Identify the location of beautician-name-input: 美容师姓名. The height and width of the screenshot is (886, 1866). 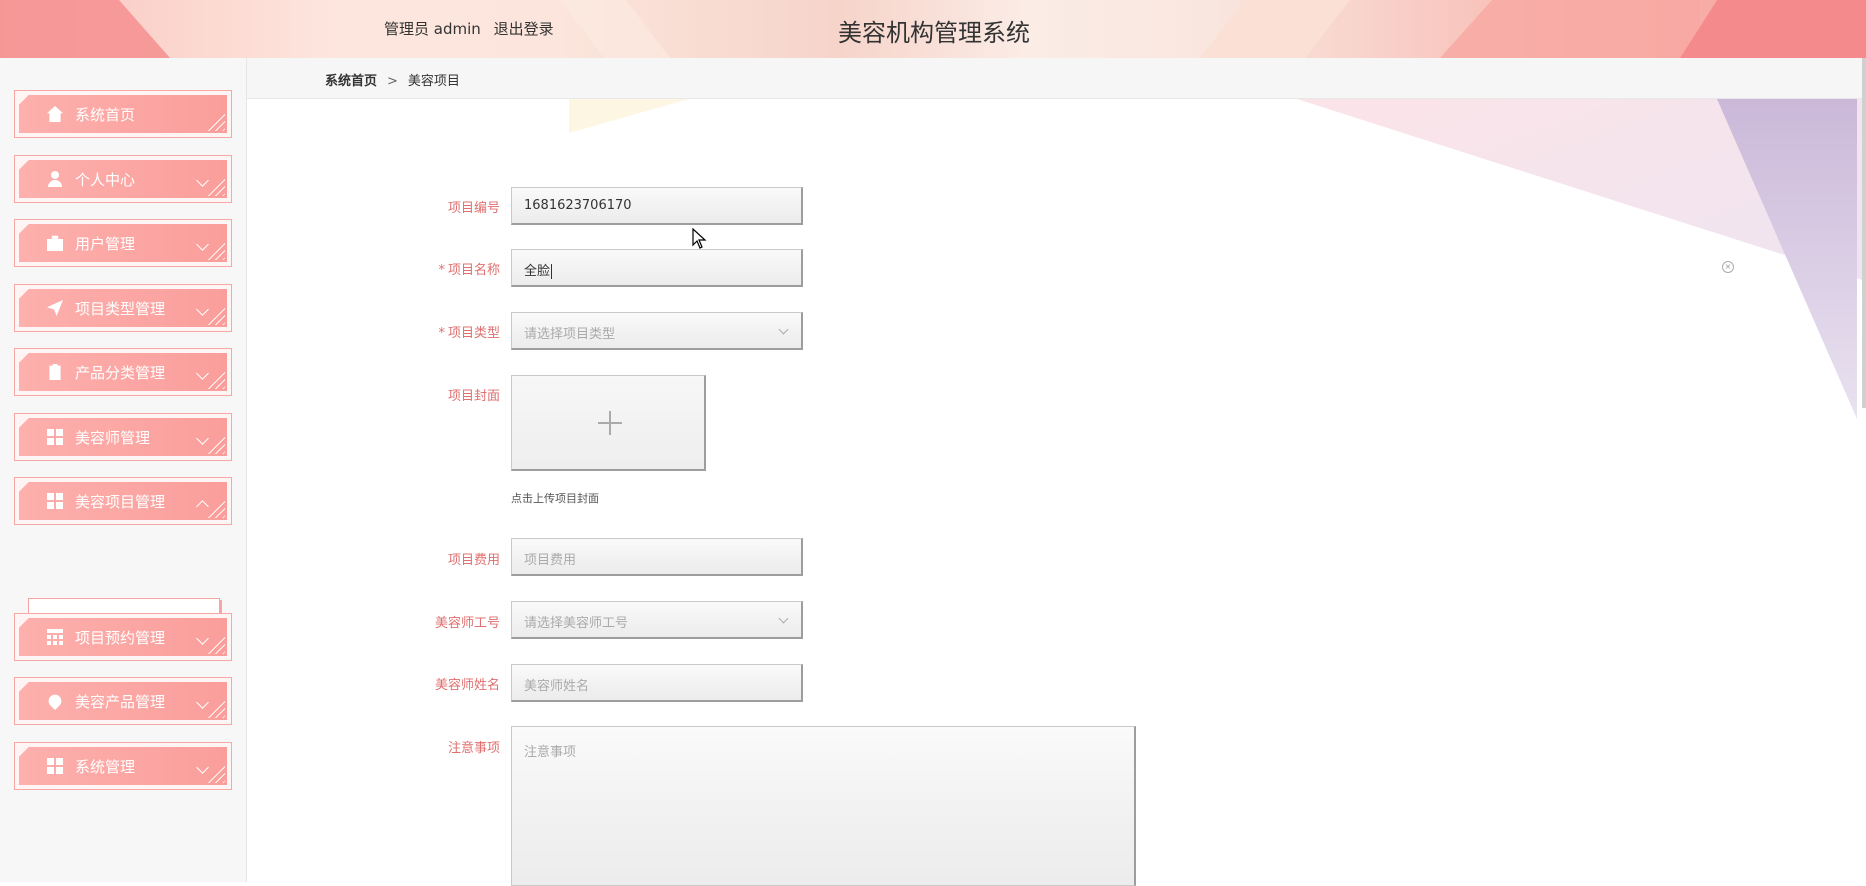
(657, 683).